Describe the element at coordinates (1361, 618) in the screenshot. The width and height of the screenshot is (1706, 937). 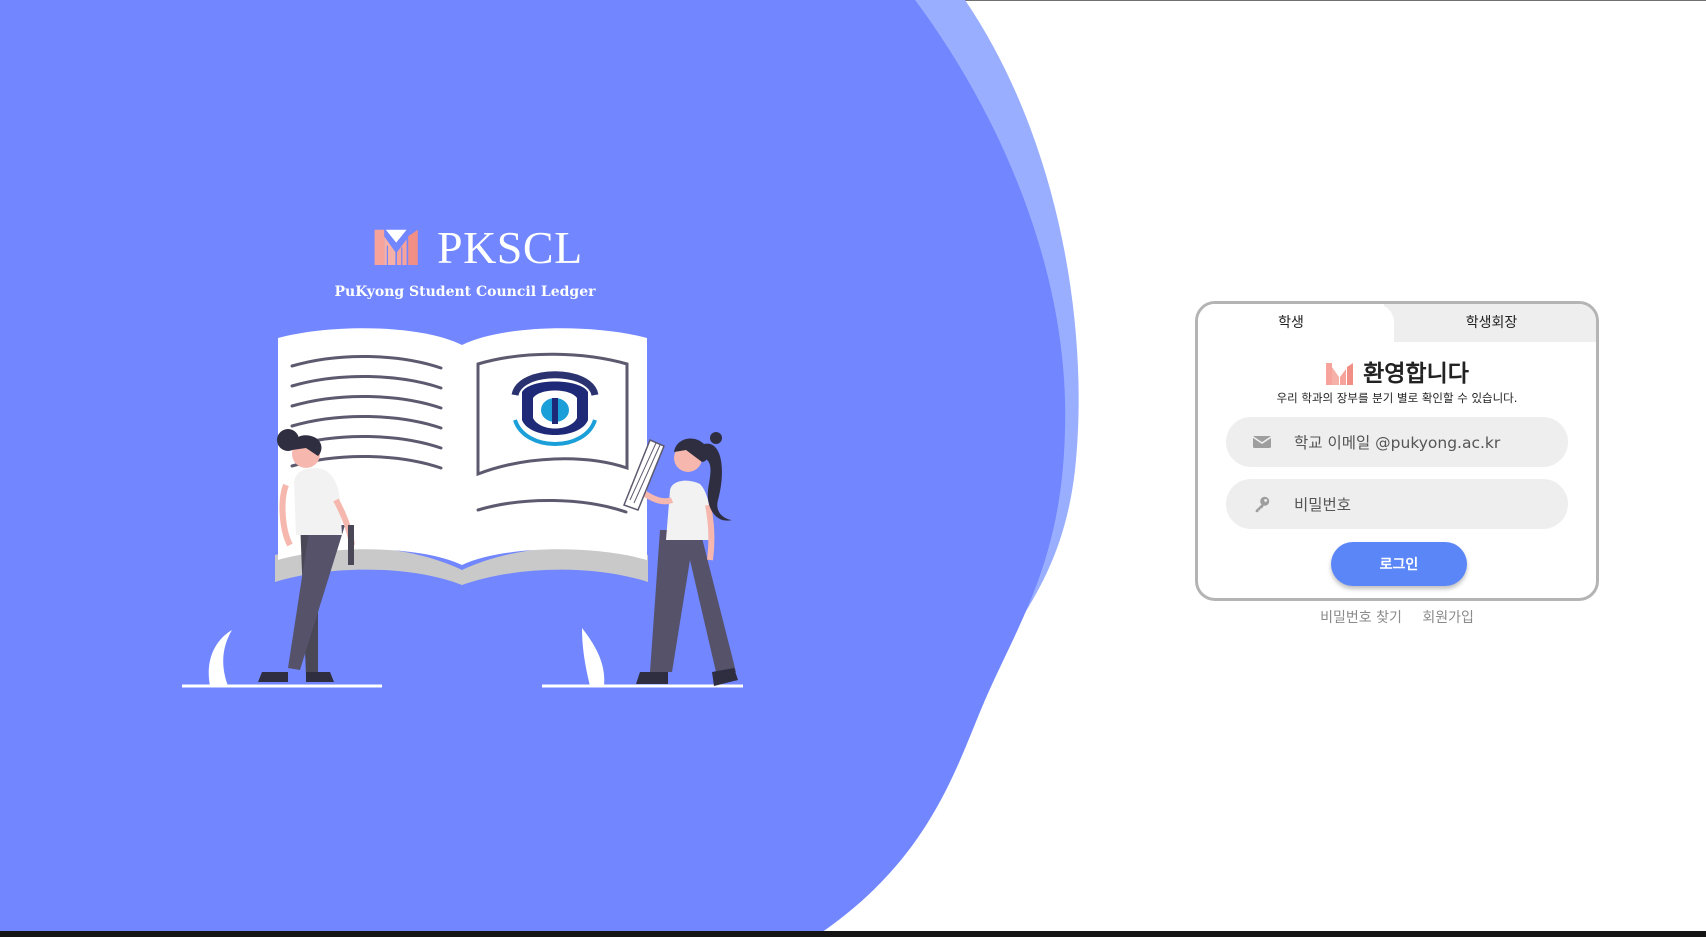
I see `find-password-link: 비밀번호 찾기` at that location.